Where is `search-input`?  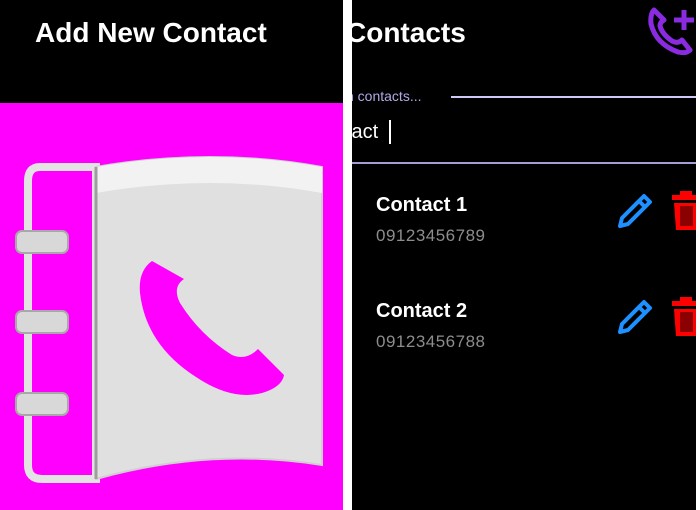
search-input is located at coordinates (514, 132).